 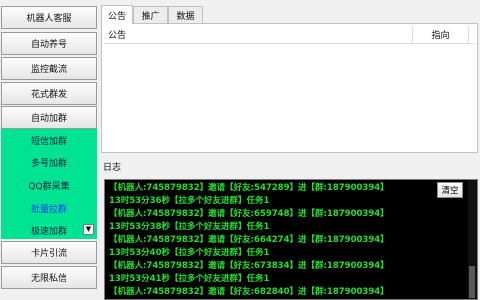 I want to click on submenu-item-multi-account-join: 多号加群, so click(x=49, y=162).